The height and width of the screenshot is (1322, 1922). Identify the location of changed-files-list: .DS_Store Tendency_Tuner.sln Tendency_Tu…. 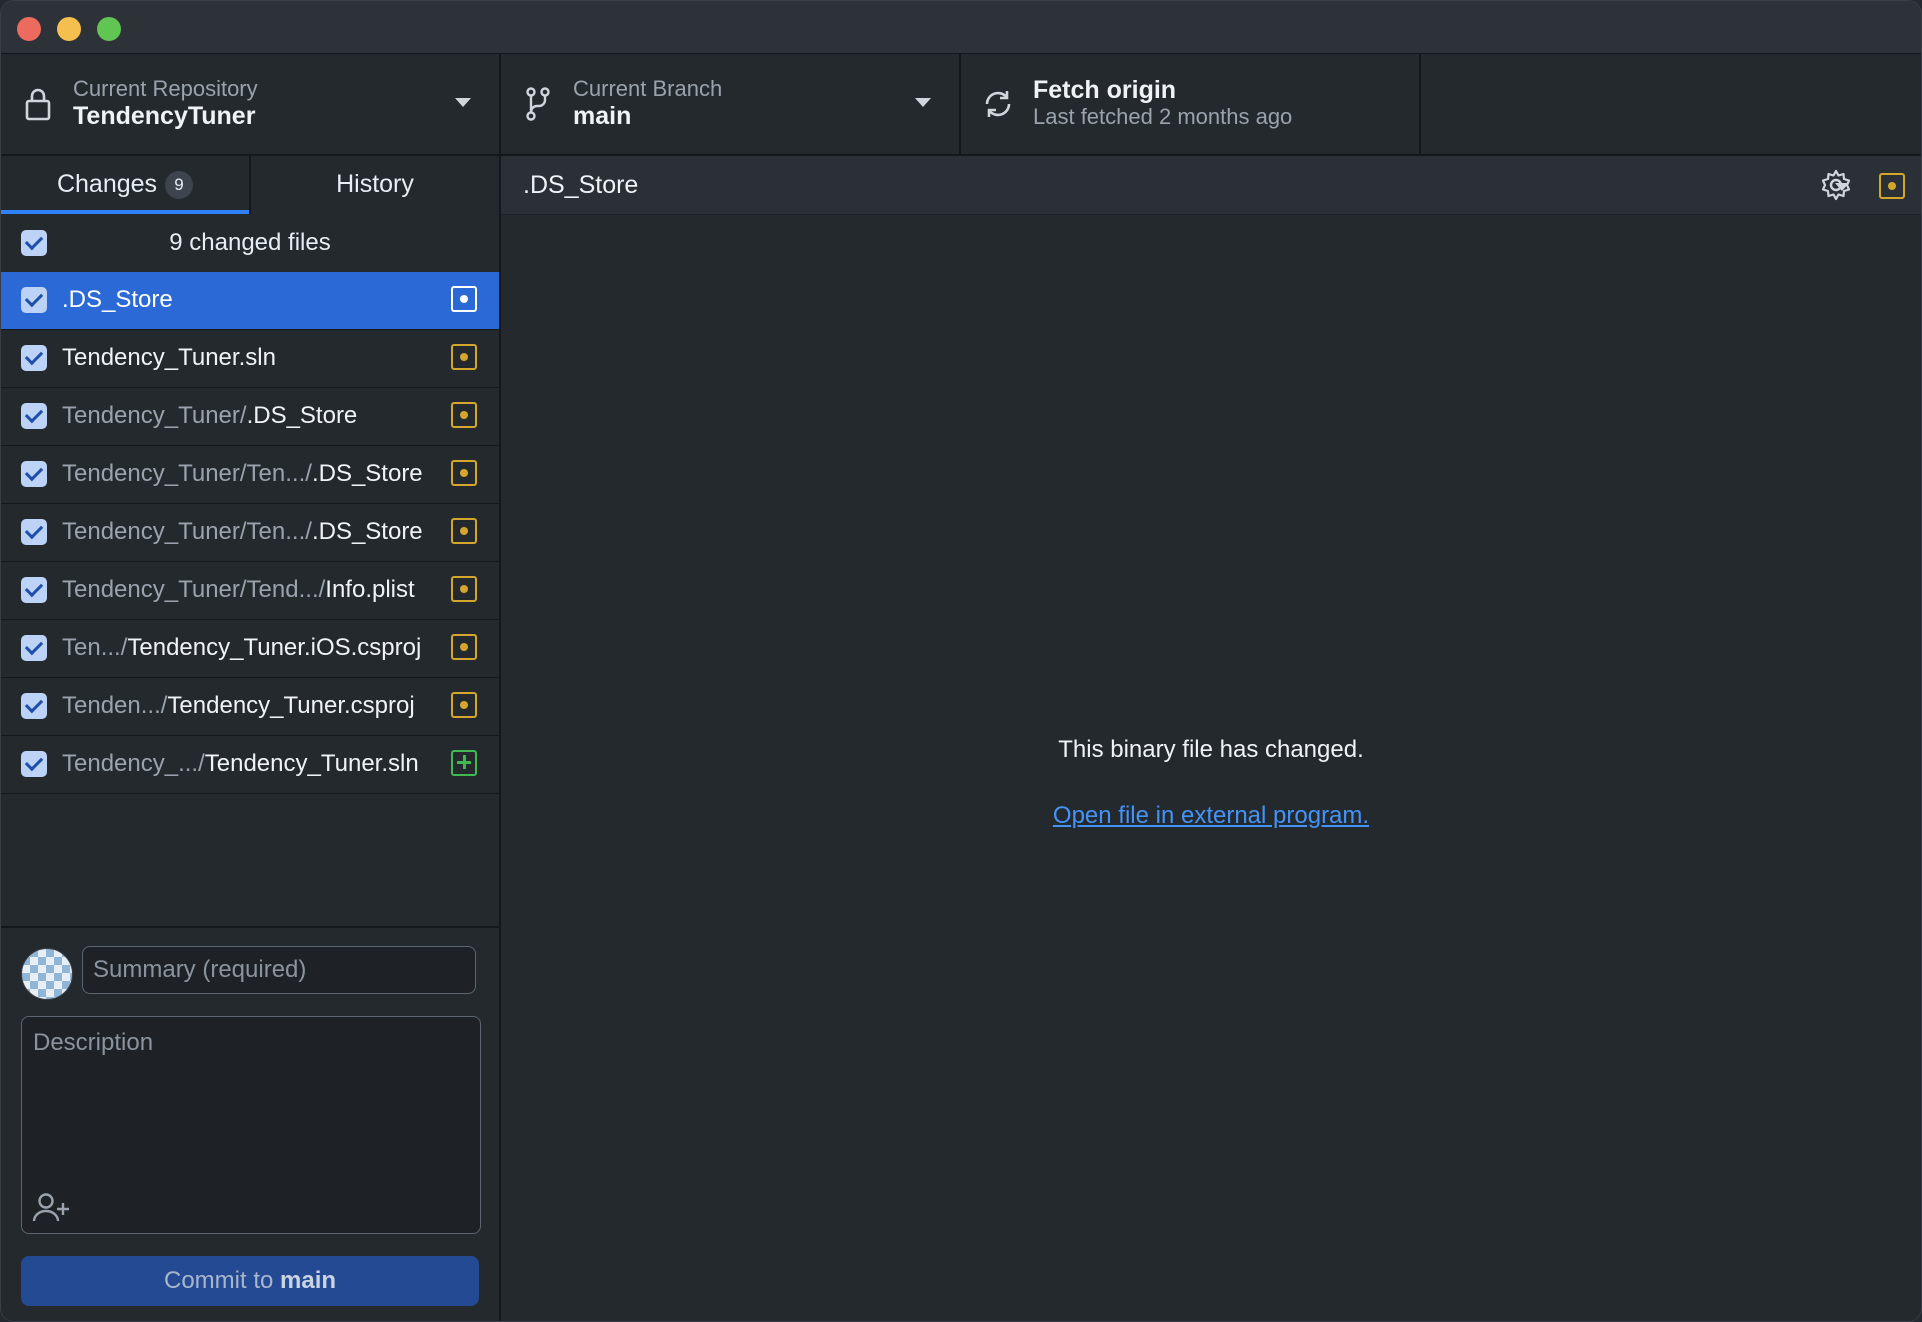
(250, 533).